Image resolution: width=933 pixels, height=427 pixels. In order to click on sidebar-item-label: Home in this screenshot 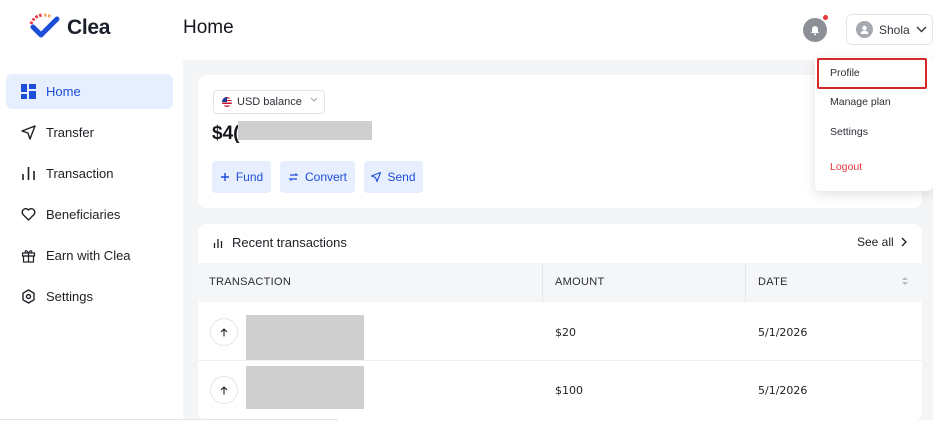, I will do `click(63, 91)`.